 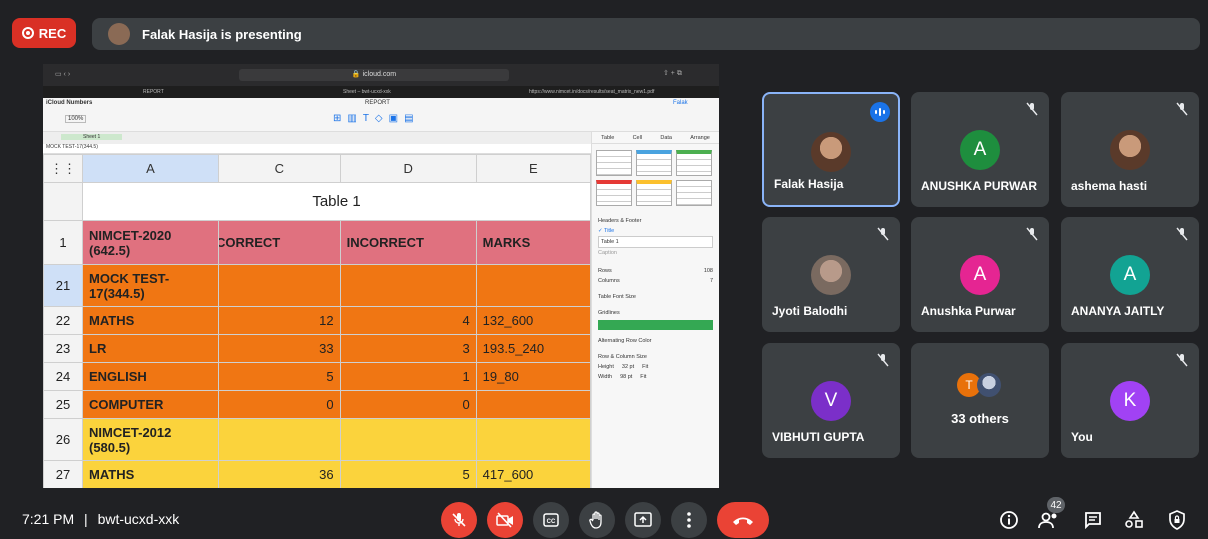 I want to click on cell-d: 3, so click(x=408, y=348).